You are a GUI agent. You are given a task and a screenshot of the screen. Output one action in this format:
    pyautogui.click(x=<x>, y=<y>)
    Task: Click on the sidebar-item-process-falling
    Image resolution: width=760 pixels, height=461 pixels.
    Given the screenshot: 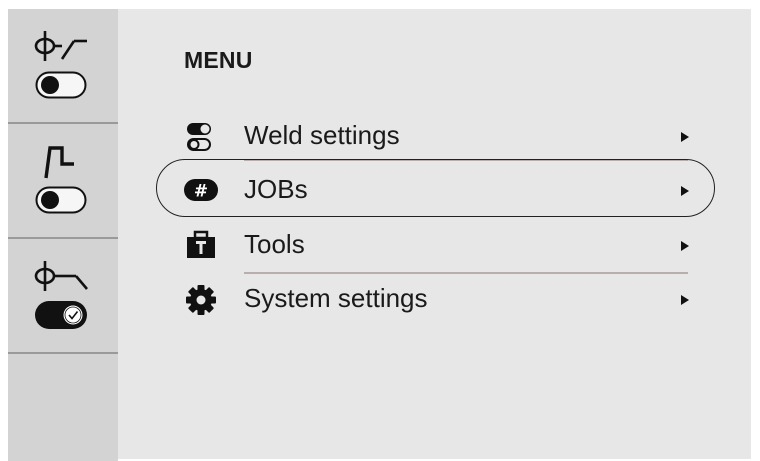 What is the action you would take?
    pyautogui.click(x=63, y=295)
    